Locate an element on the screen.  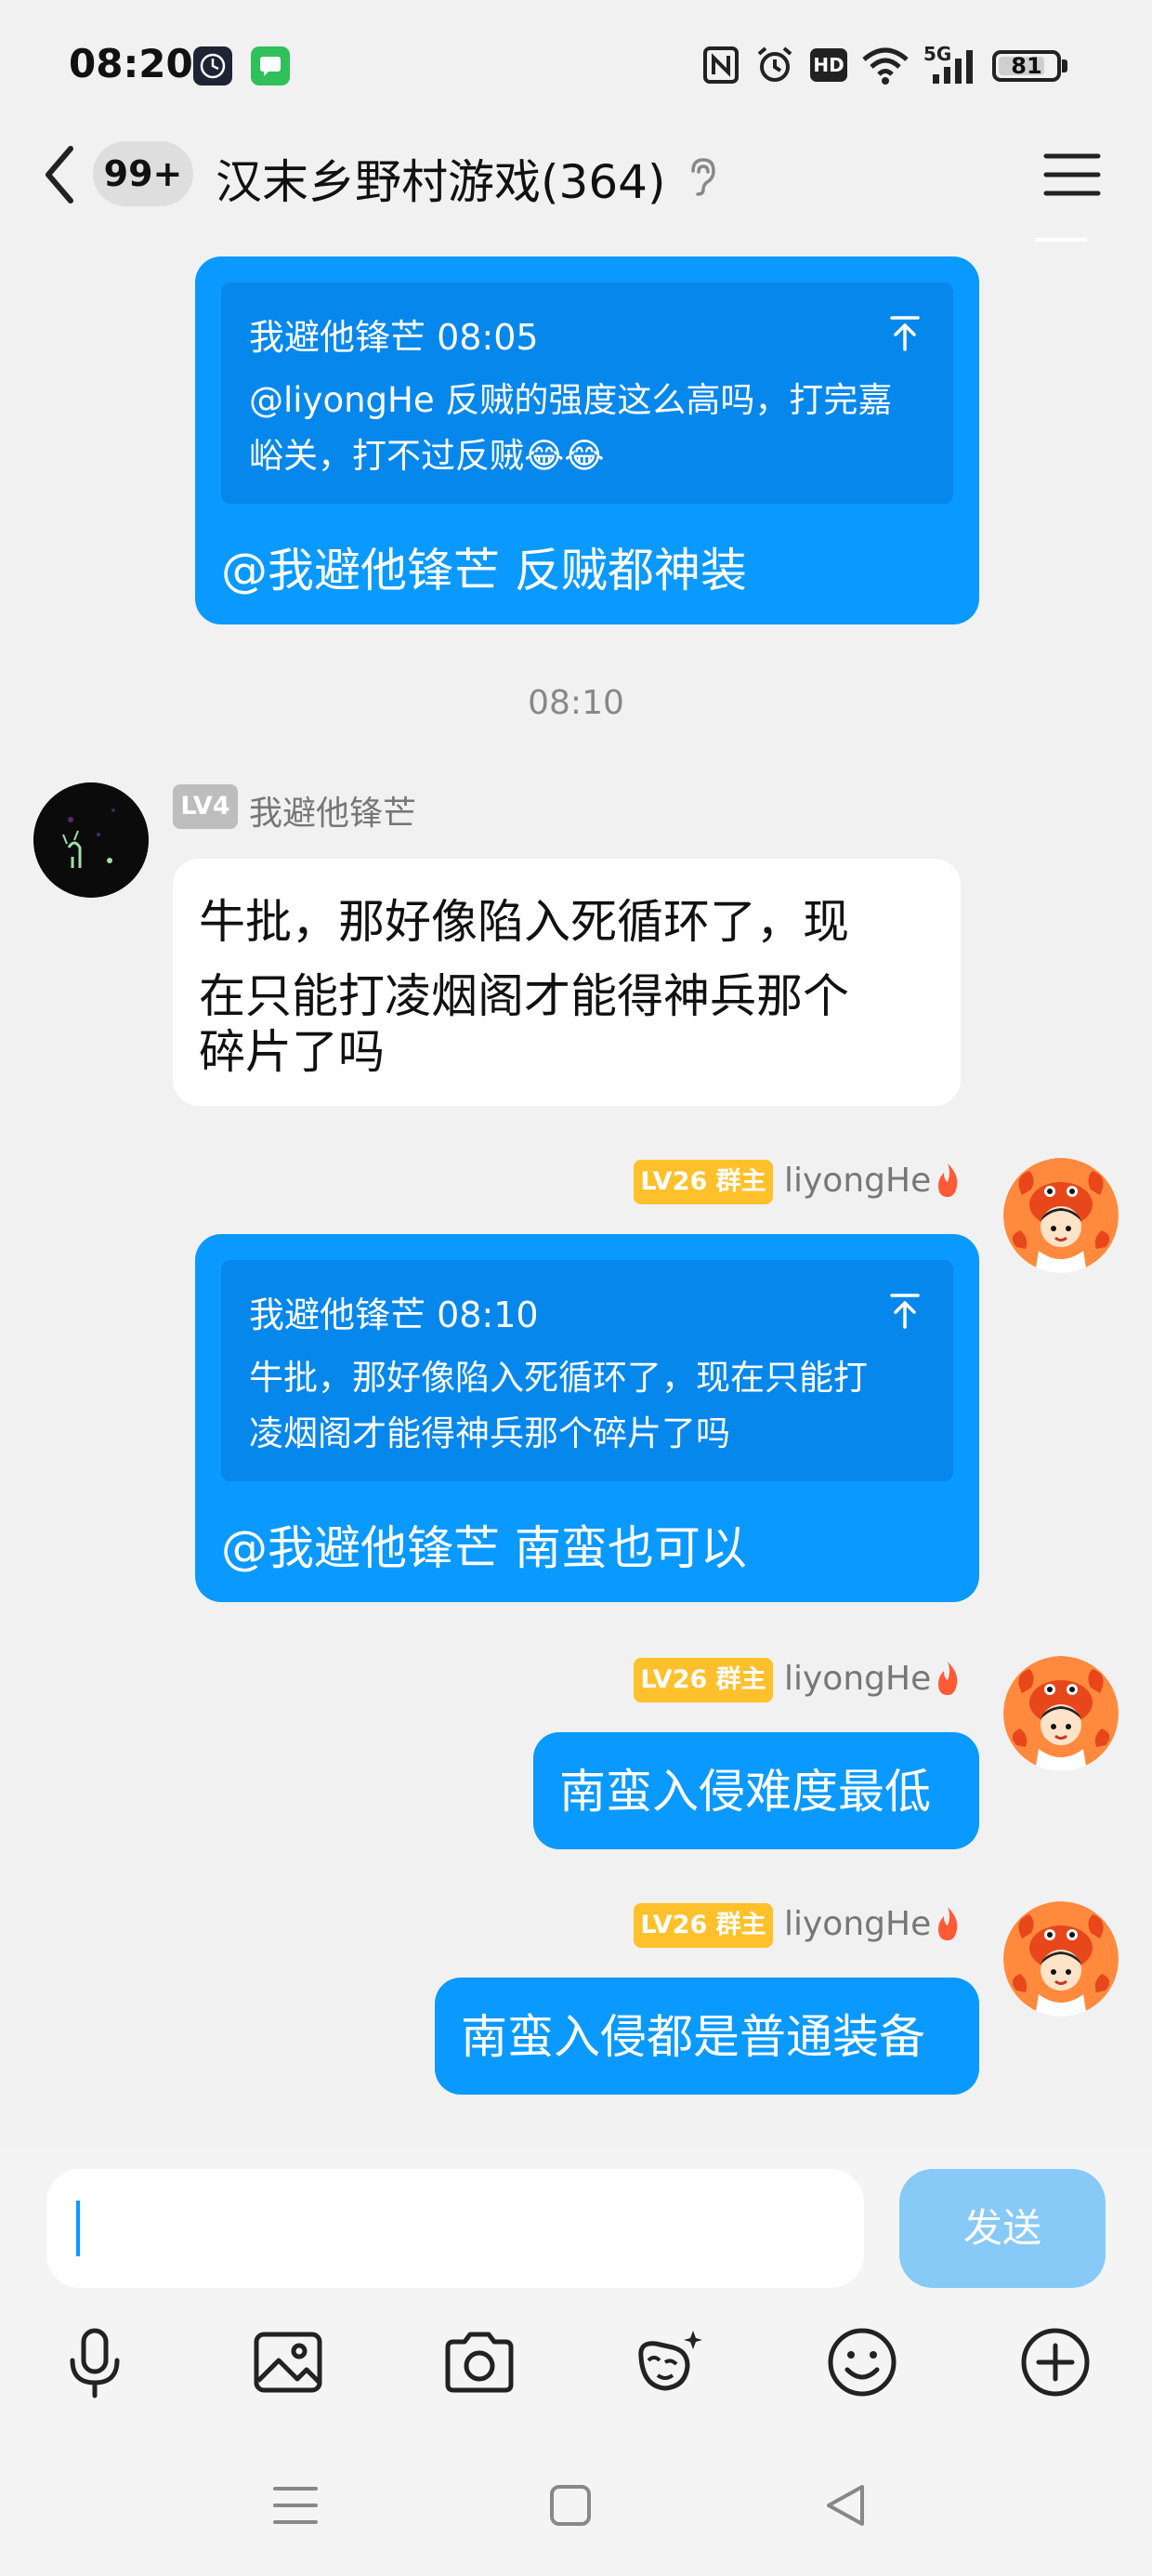
back-nav-icon is located at coordinates (845, 2505).